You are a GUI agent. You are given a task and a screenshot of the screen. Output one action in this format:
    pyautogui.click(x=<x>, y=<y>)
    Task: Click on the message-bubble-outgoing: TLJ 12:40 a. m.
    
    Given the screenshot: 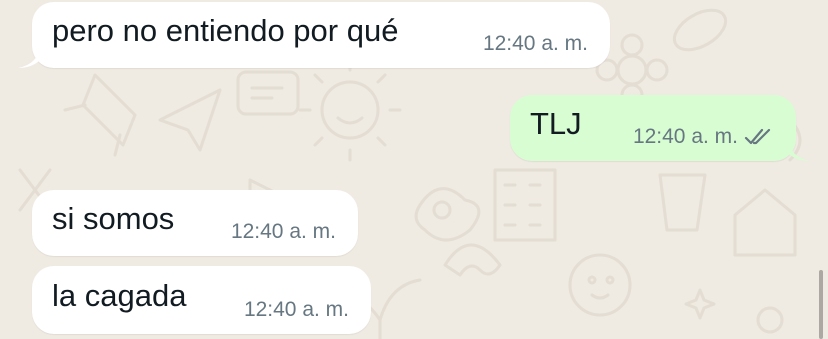 What is the action you would take?
    pyautogui.click(x=660, y=128)
    